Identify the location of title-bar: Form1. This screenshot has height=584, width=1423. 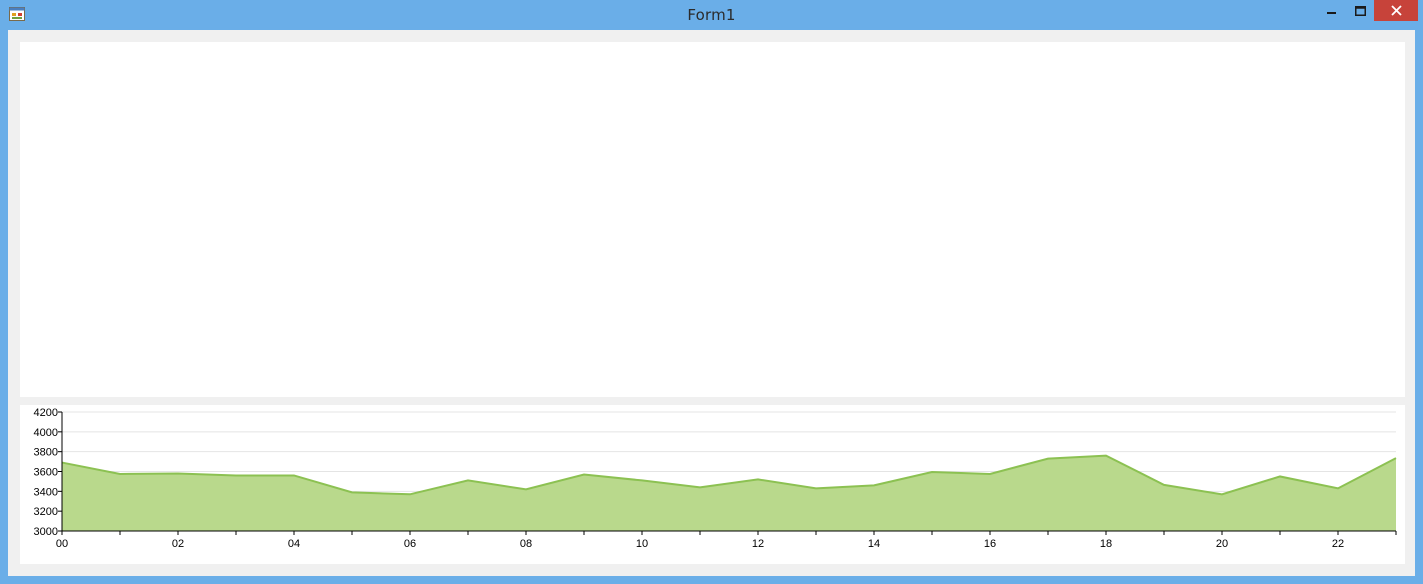
(711, 15).